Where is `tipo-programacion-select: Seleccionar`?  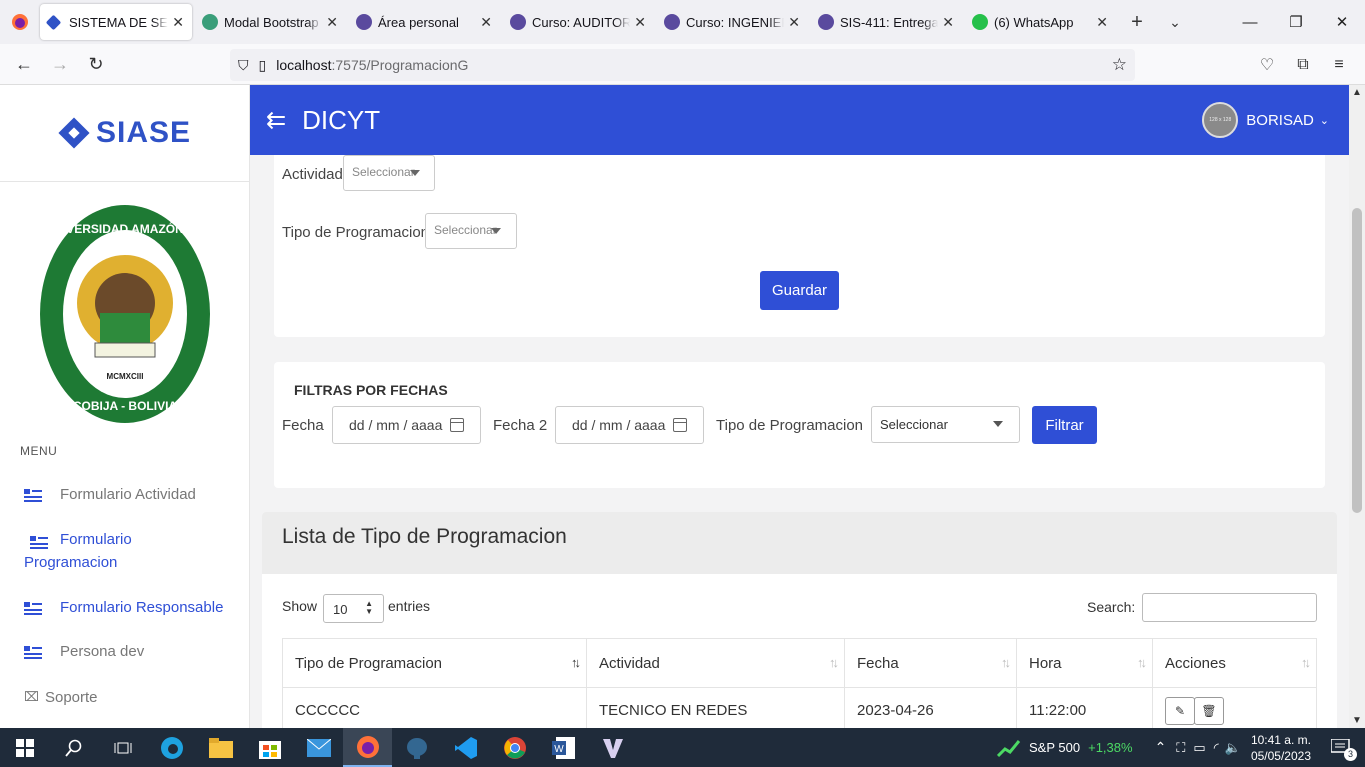 tipo-programacion-select: Seleccionar is located at coordinates (471, 231).